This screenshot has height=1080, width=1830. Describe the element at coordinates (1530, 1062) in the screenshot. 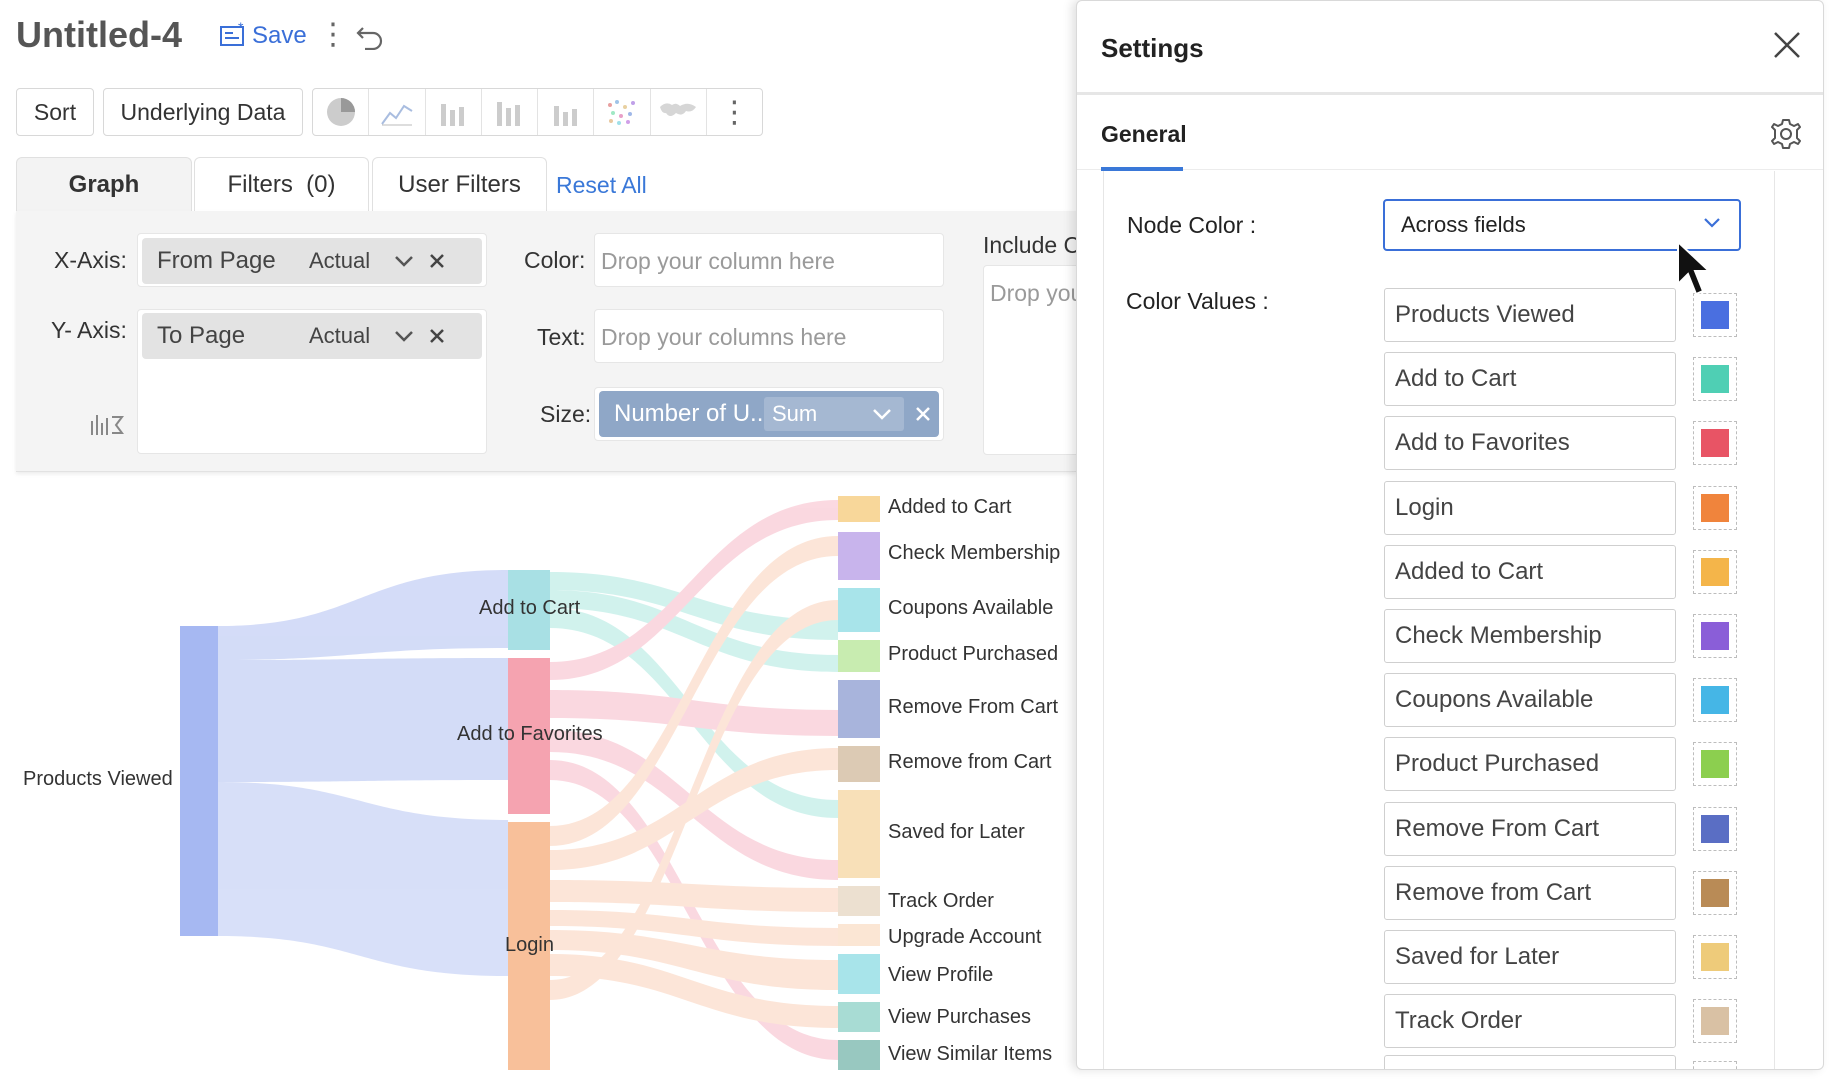

I see `color-value-field-partial` at that location.